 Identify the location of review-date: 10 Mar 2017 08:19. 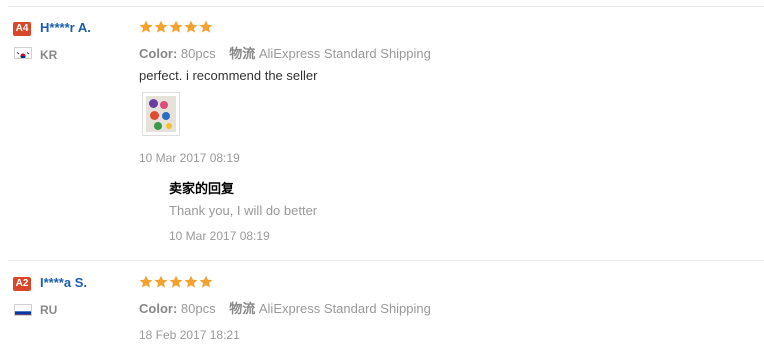
(189, 158).